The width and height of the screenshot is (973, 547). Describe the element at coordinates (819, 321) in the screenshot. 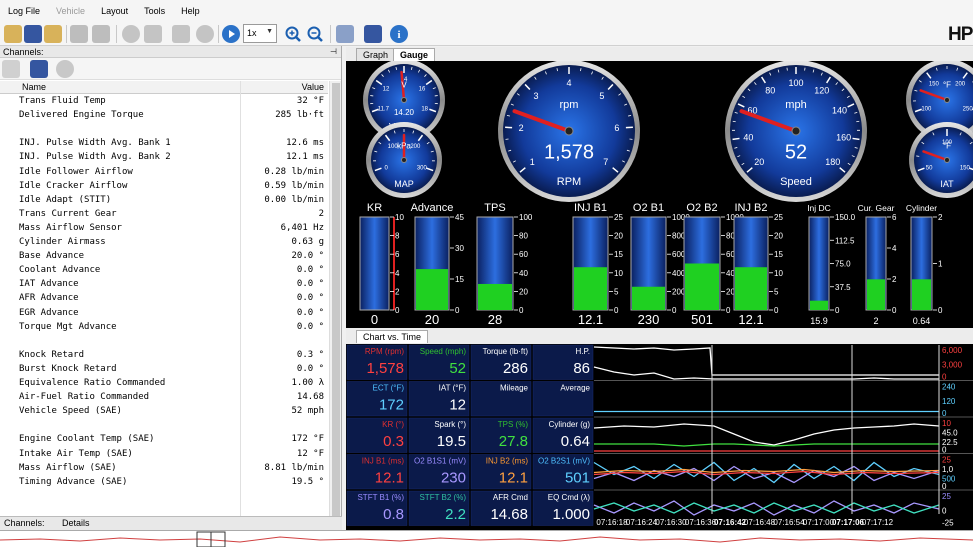

I see `bar-gauge-value: 15.9` at that location.